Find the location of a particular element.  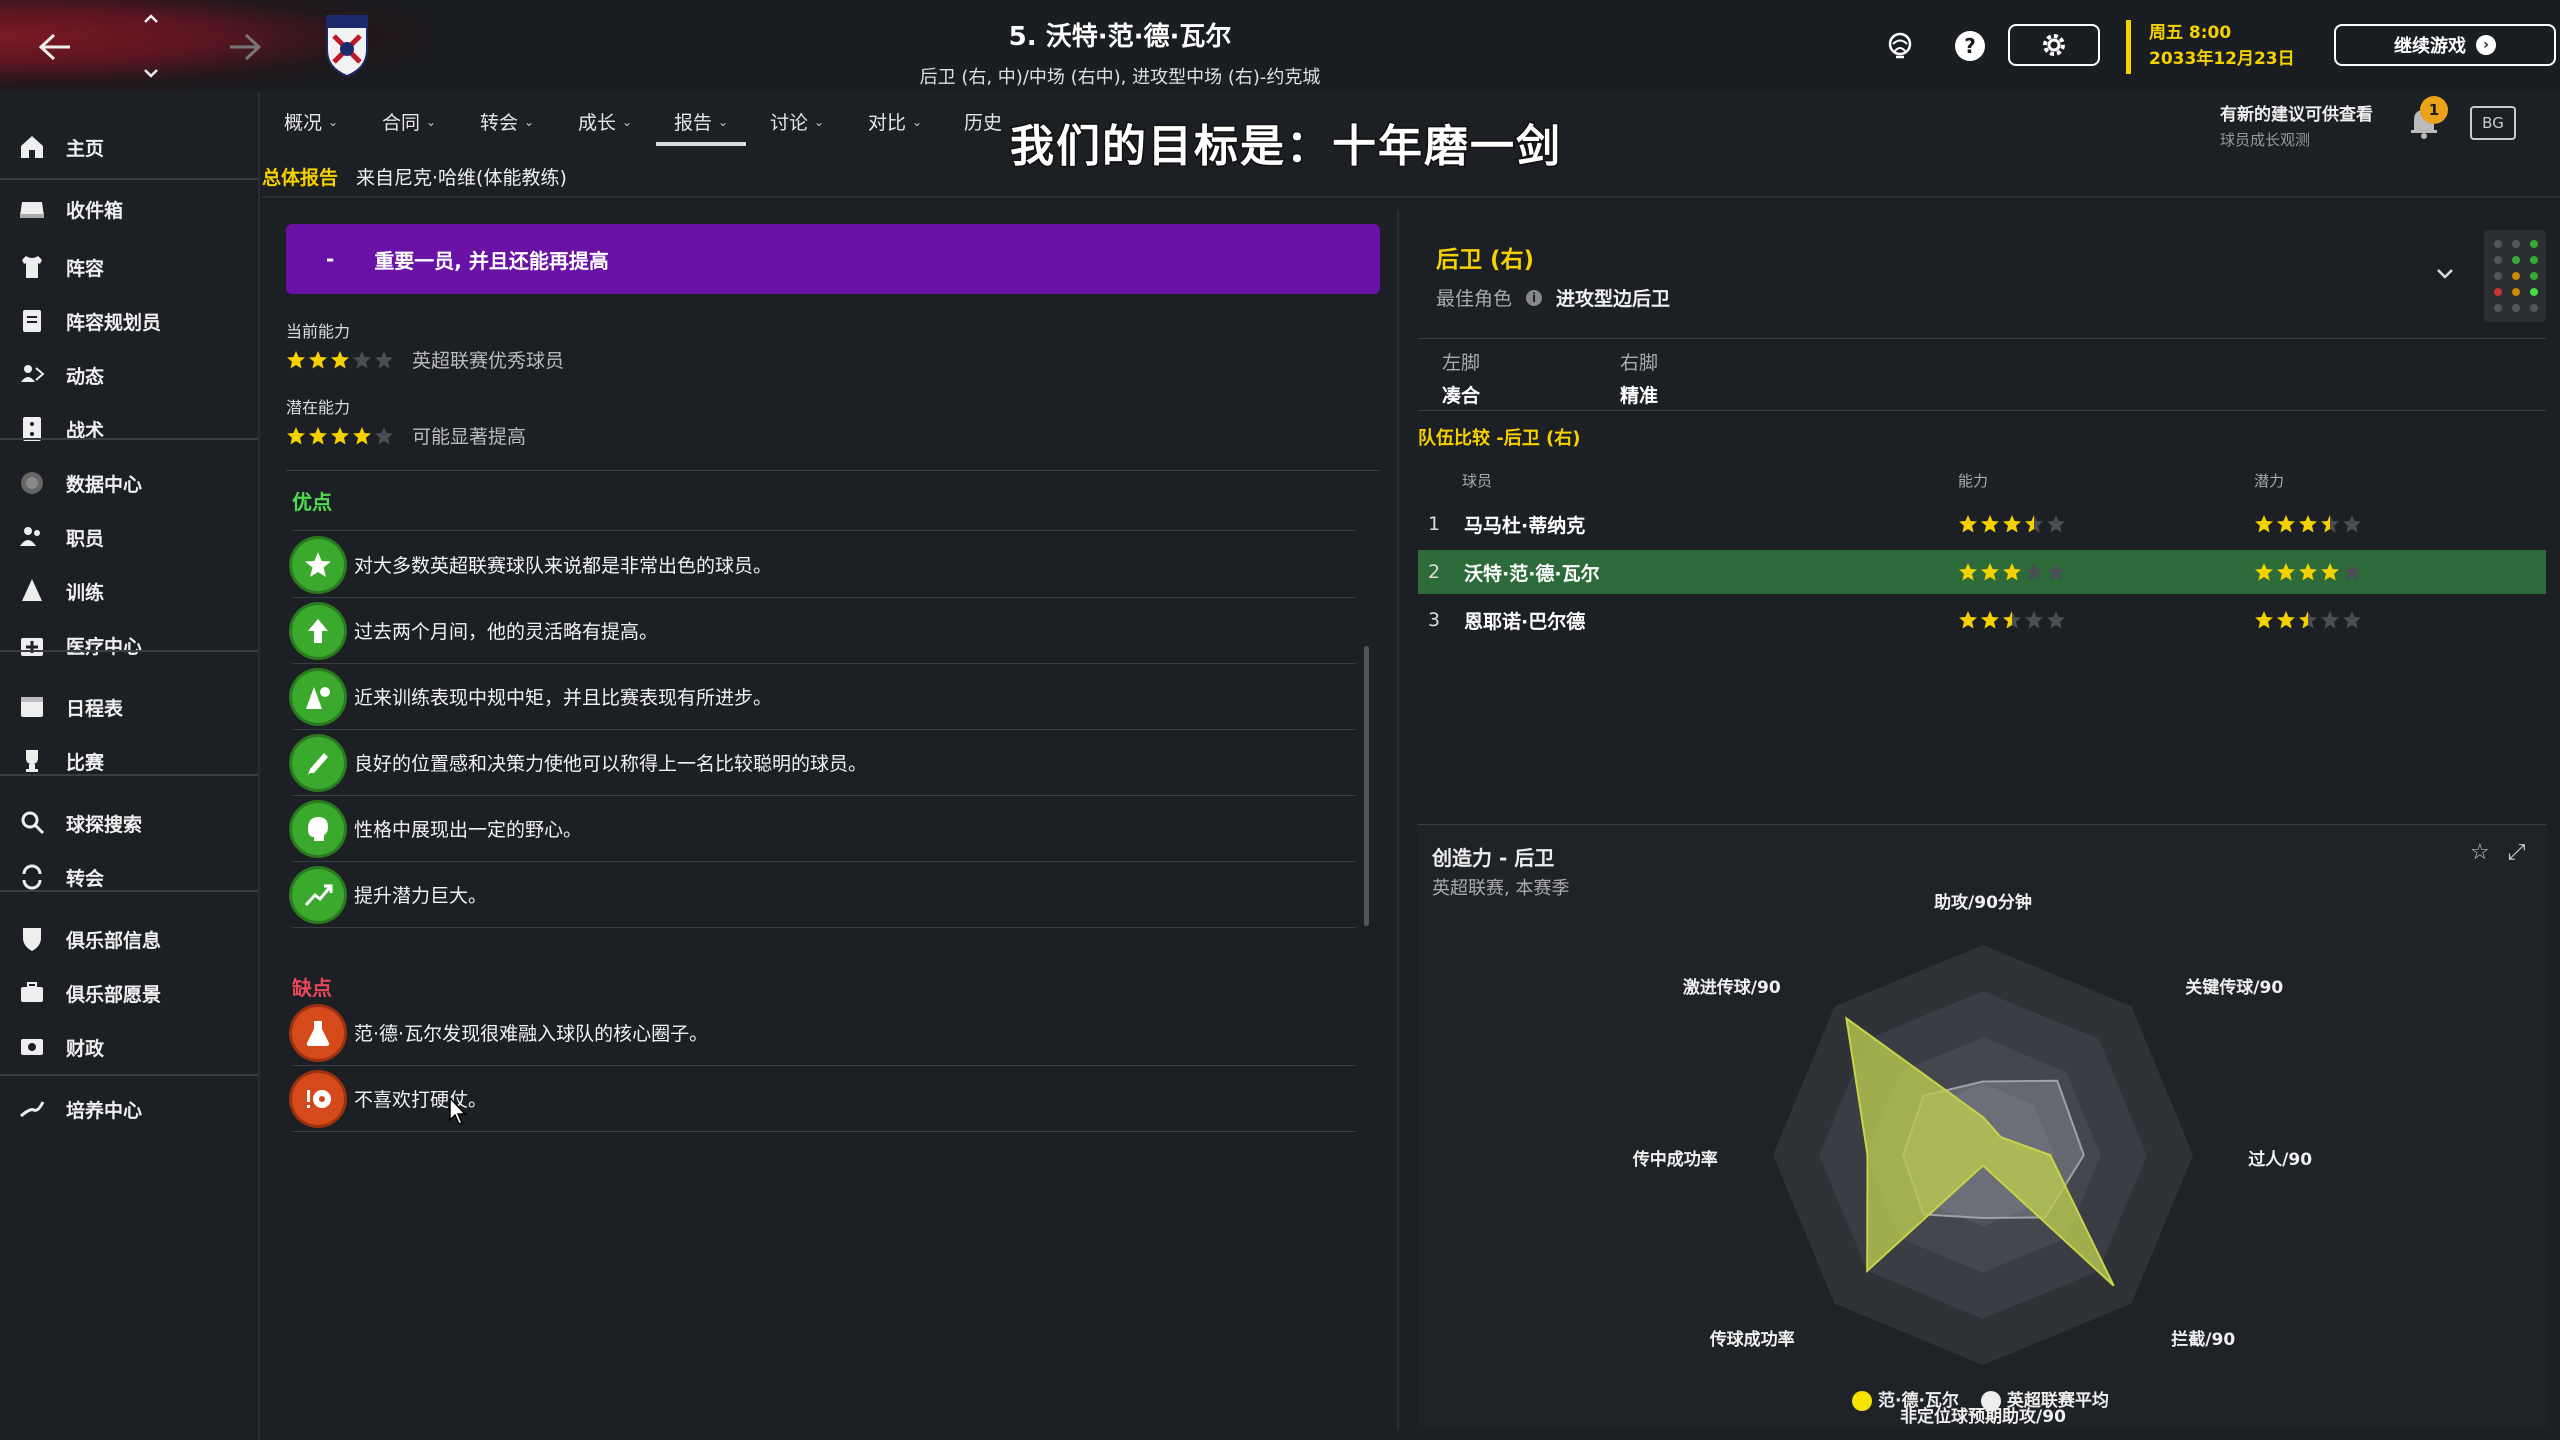

sidebar-item-label: 职员 is located at coordinates (85, 538).